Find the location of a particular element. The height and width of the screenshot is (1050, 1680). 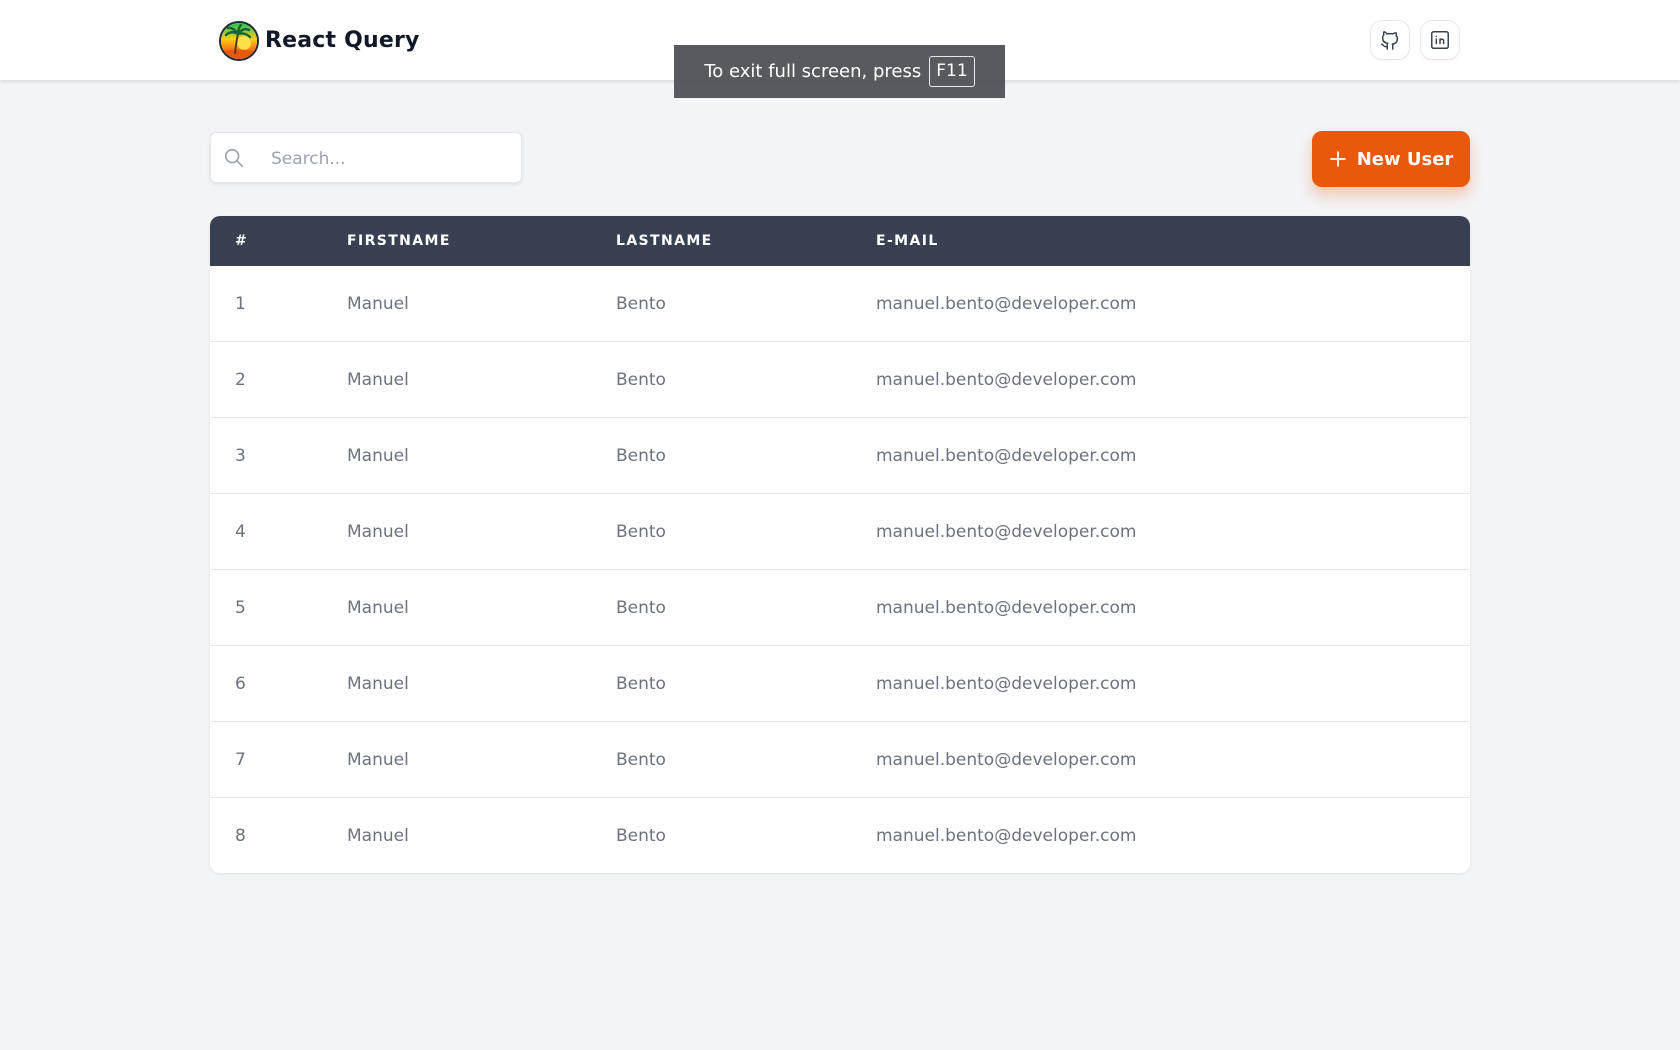

search-icon is located at coordinates (234, 160).